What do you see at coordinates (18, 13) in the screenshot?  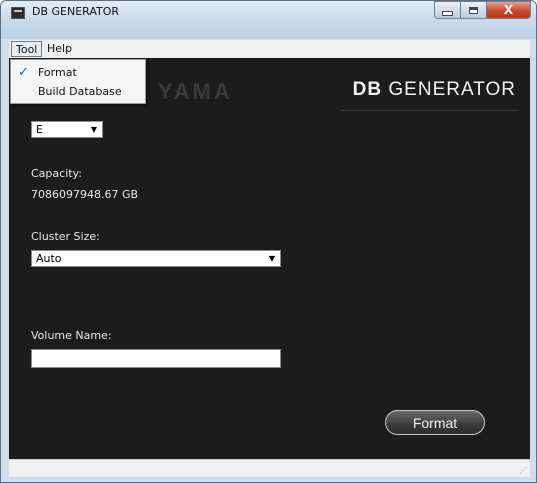 I see `app-icon` at bounding box center [18, 13].